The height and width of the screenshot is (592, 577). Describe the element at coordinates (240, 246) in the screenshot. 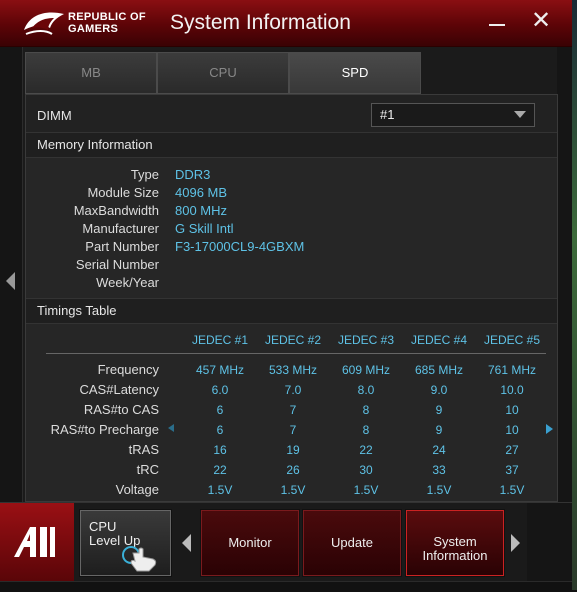

I see `info-value: F3-17000CL9-4GBXM` at that location.